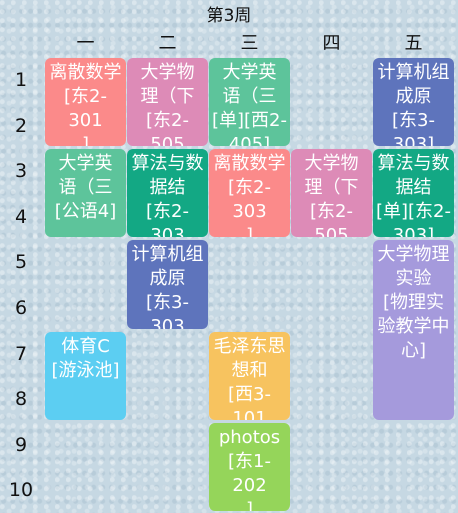  Describe the element at coordinates (413, 231) in the screenshot. I see `course-text-line: 303]` at that location.